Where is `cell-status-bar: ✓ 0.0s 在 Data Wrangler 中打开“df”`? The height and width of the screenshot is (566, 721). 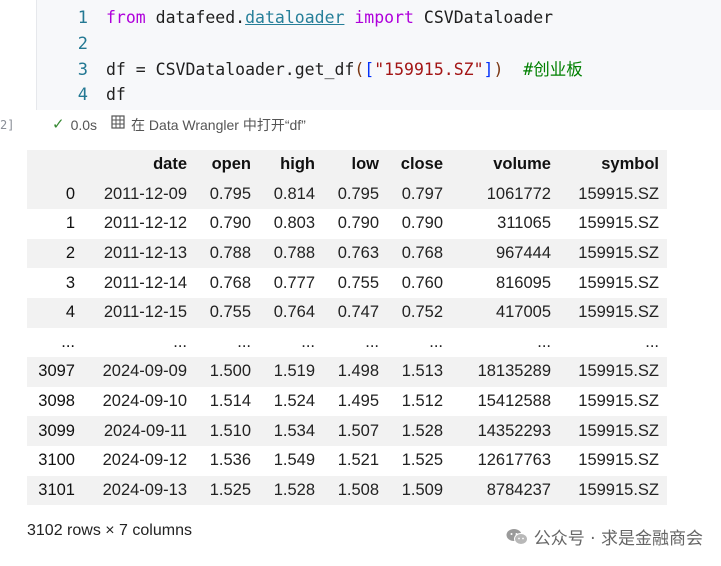
cell-status-bar: ✓ 0.0s 在 Data Wrangler 中打开“df” is located at coordinates (179, 125).